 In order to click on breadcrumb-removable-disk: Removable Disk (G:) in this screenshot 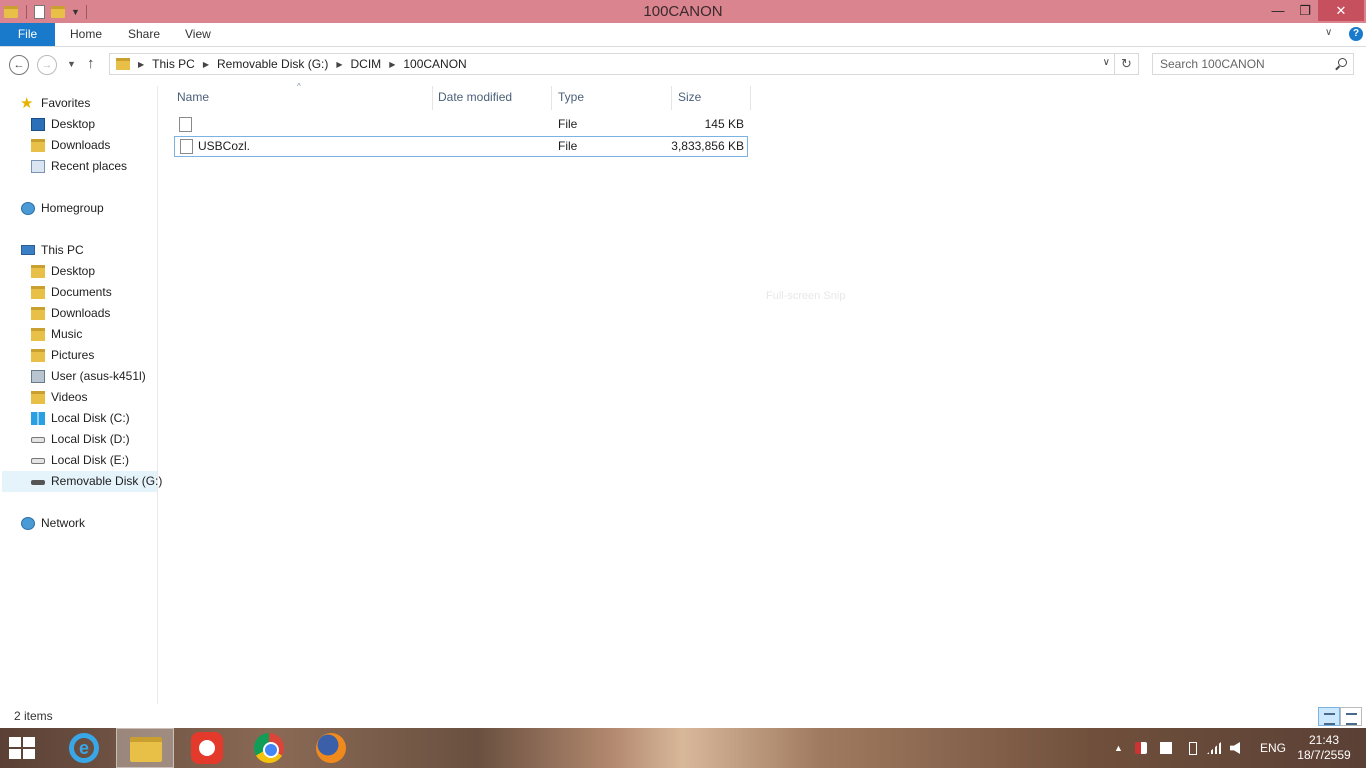, I will do `click(272, 64)`.